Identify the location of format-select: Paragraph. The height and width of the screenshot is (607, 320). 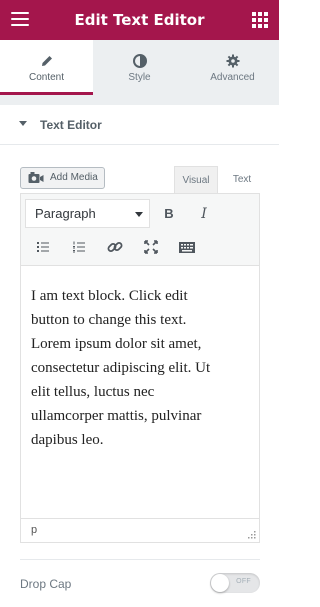
(87, 213).